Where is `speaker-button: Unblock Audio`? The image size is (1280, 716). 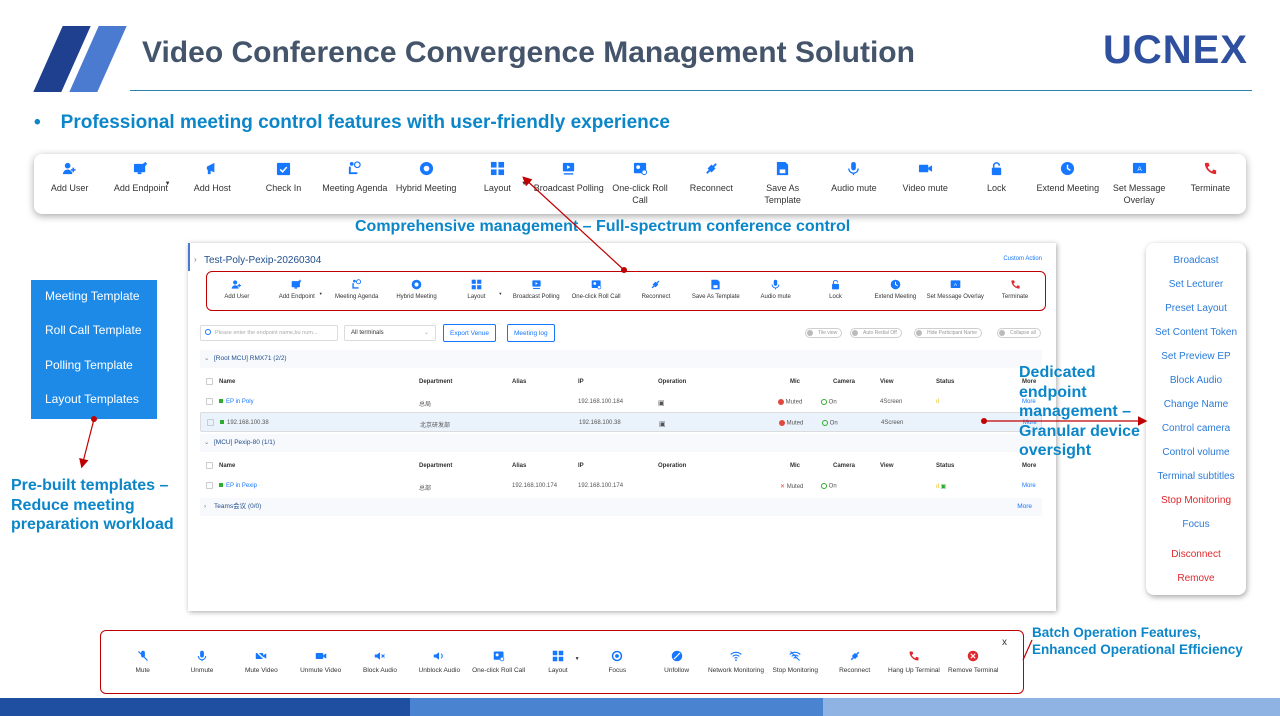
speaker-button: Unblock Audio is located at coordinates (439, 662).